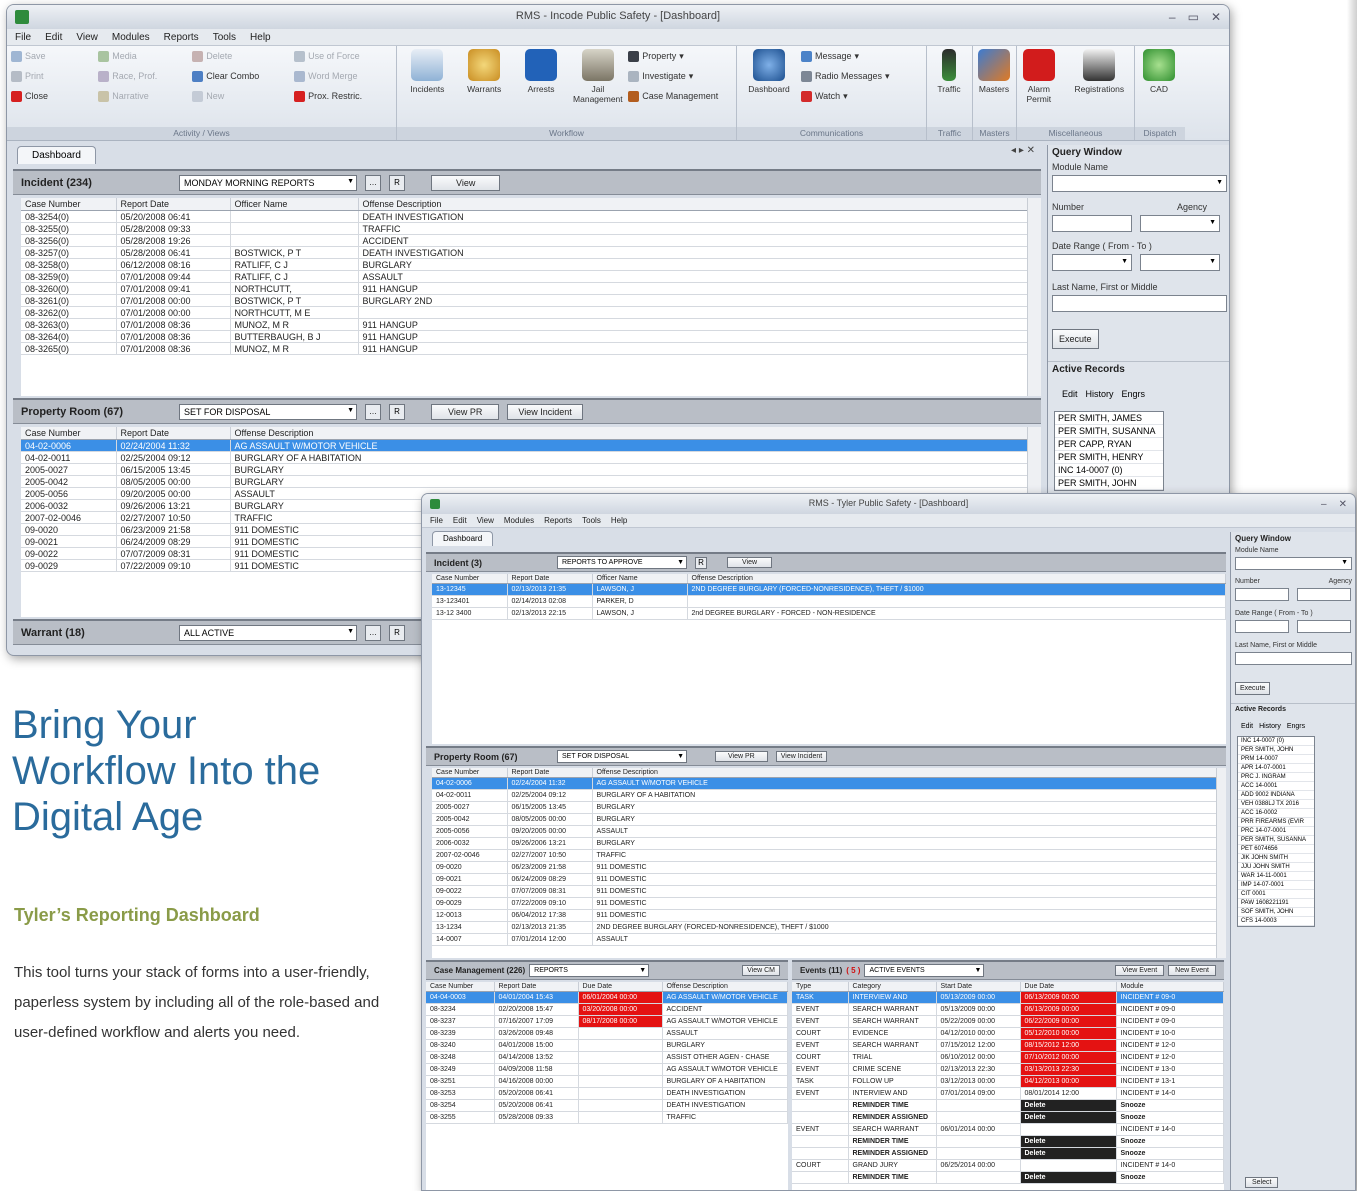 The width and height of the screenshot is (1357, 1191). I want to click on reminder-row: REMINDER ASSIGNED Delete Snooze, so click(1008, 1117).